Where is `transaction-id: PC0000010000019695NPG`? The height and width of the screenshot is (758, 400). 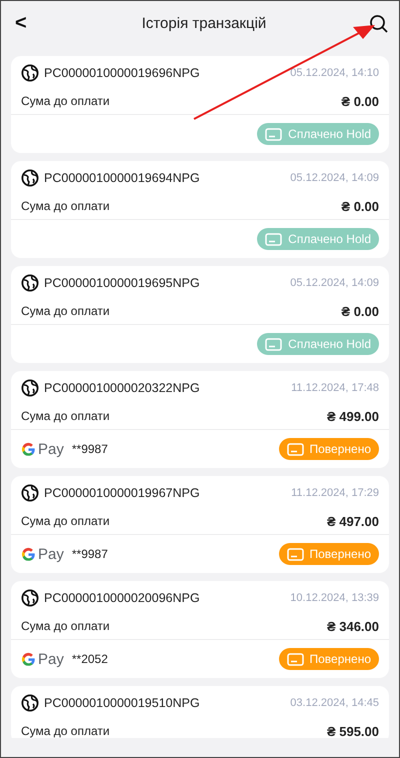 transaction-id: PC0000010000019695NPG is located at coordinates (122, 283).